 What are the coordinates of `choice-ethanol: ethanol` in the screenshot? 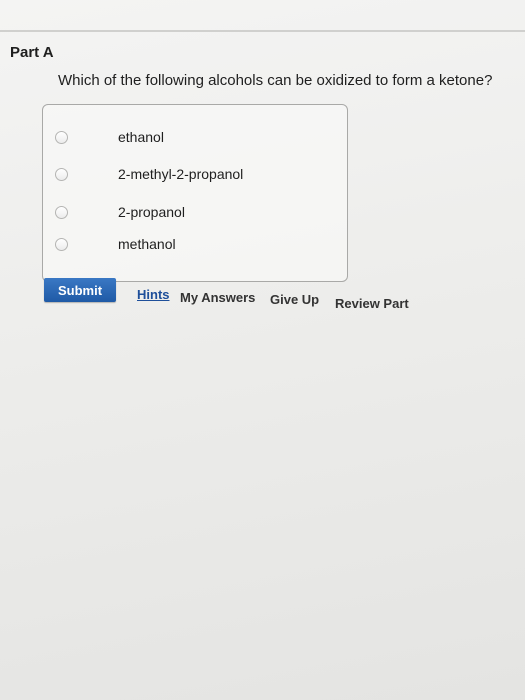 It's located at (197, 137).